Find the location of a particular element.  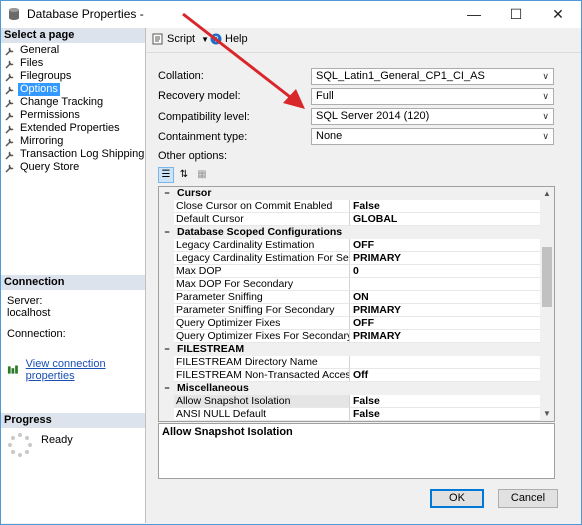

sidebar-item-change-tracking: Change Tracking is located at coordinates (74, 102).